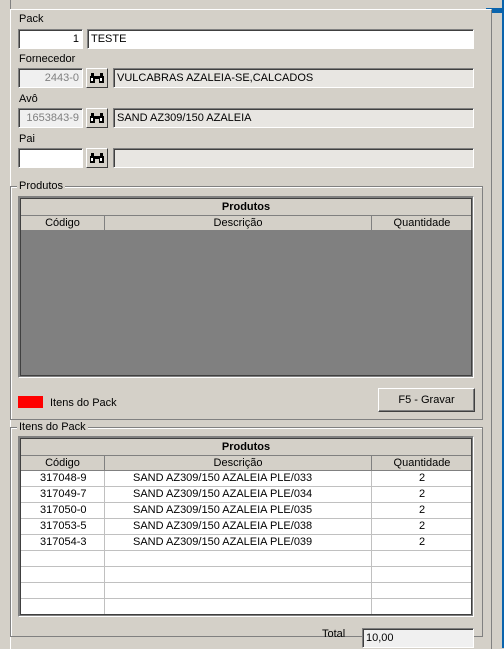 The width and height of the screenshot is (504, 649). I want to click on cell-codigo: 317048-9, so click(63, 479).